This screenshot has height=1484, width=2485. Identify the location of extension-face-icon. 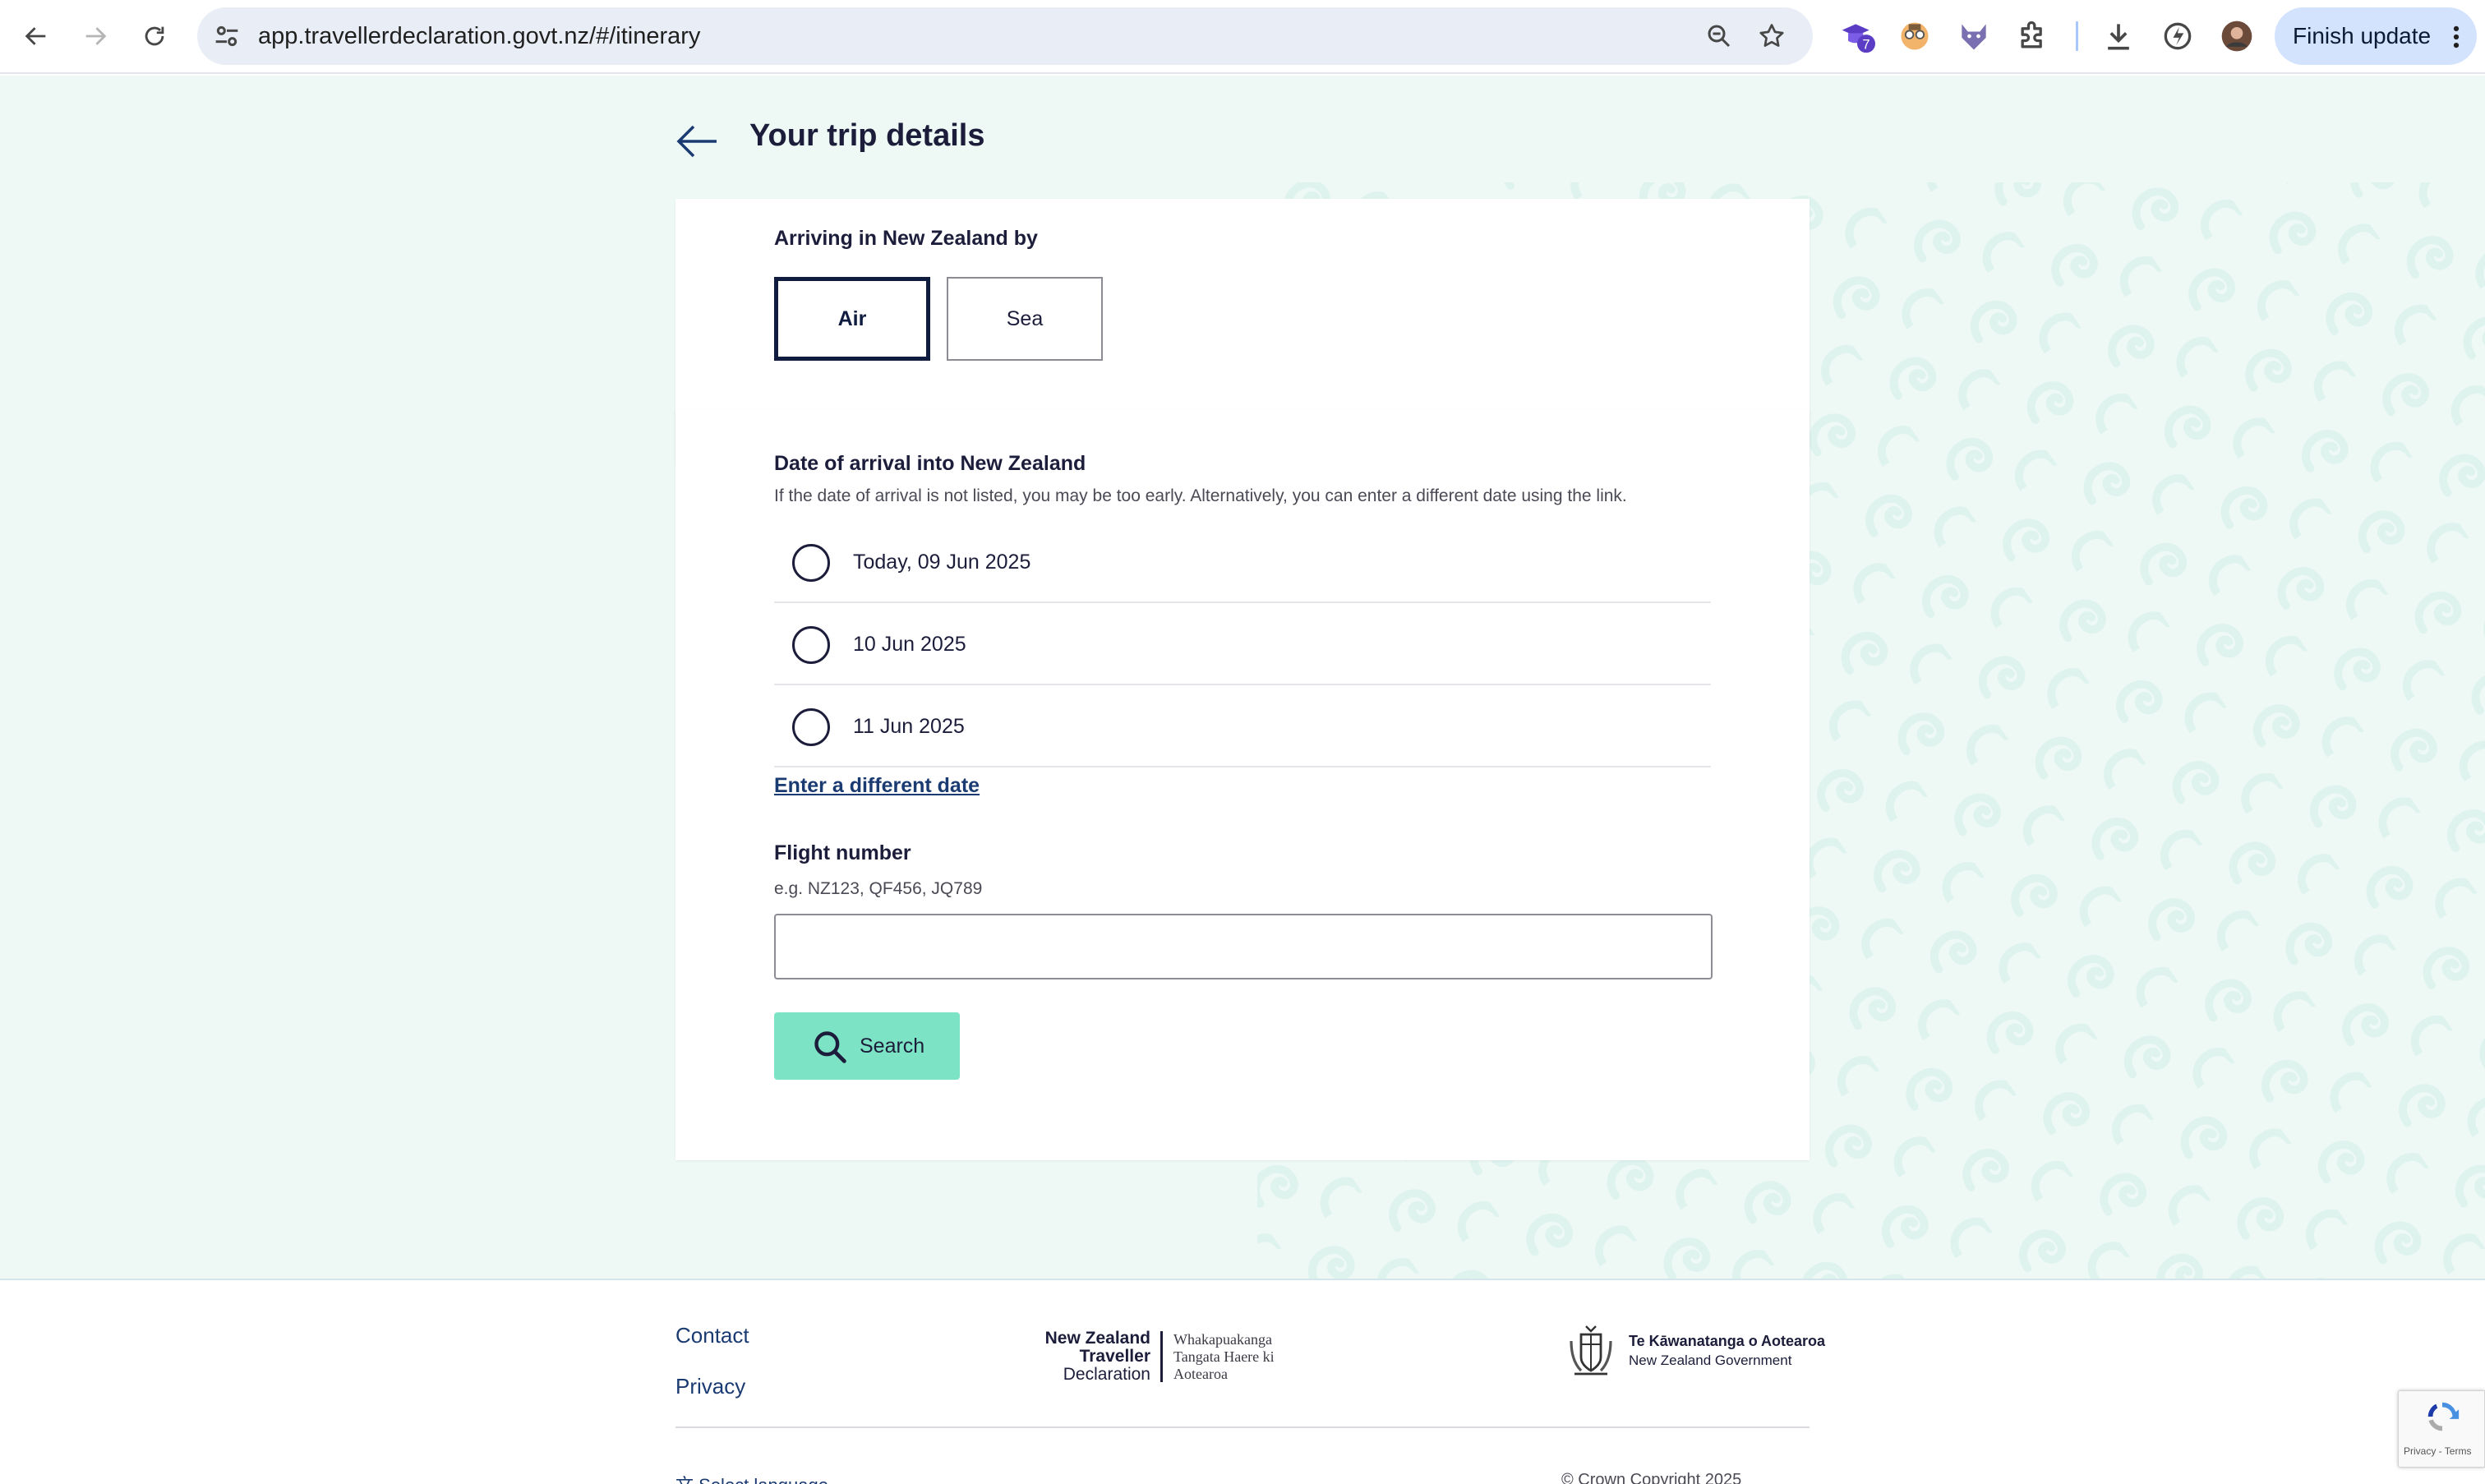
(1915, 36).